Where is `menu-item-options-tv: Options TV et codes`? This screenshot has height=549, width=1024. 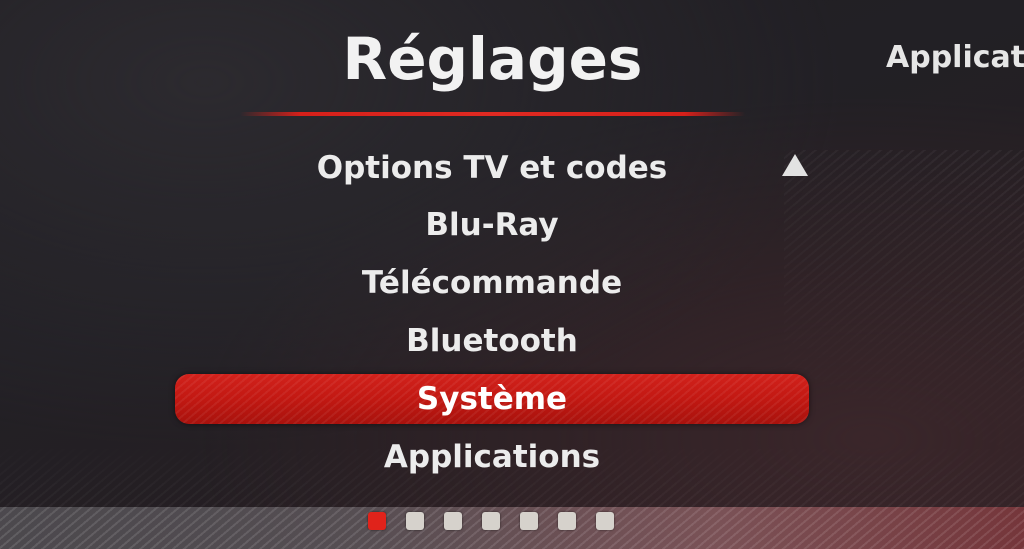
menu-item-options-tv: Options TV et codes is located at coordinates (492, 168).